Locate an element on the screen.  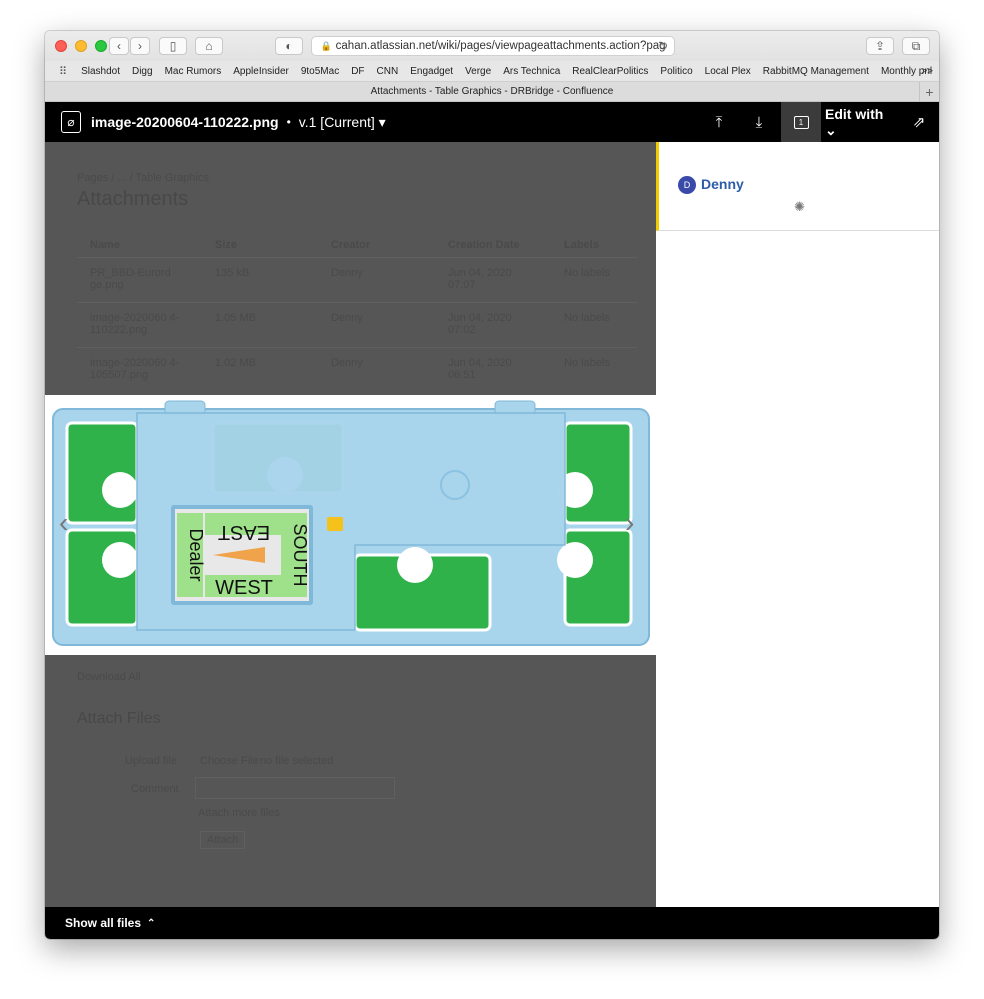
cell-size: 1.05 MB is located at coordinates (235, 318).